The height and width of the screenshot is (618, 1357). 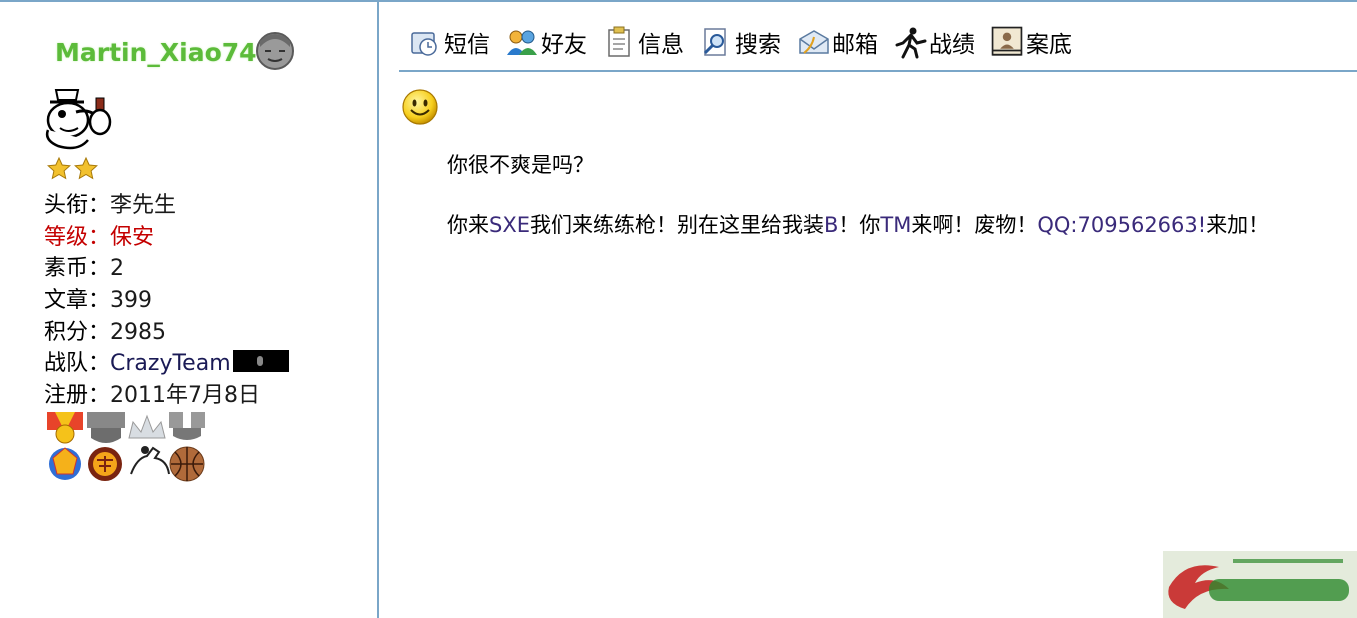 I want to click on points-row: 积分：2985, so click(x=166, y=333).